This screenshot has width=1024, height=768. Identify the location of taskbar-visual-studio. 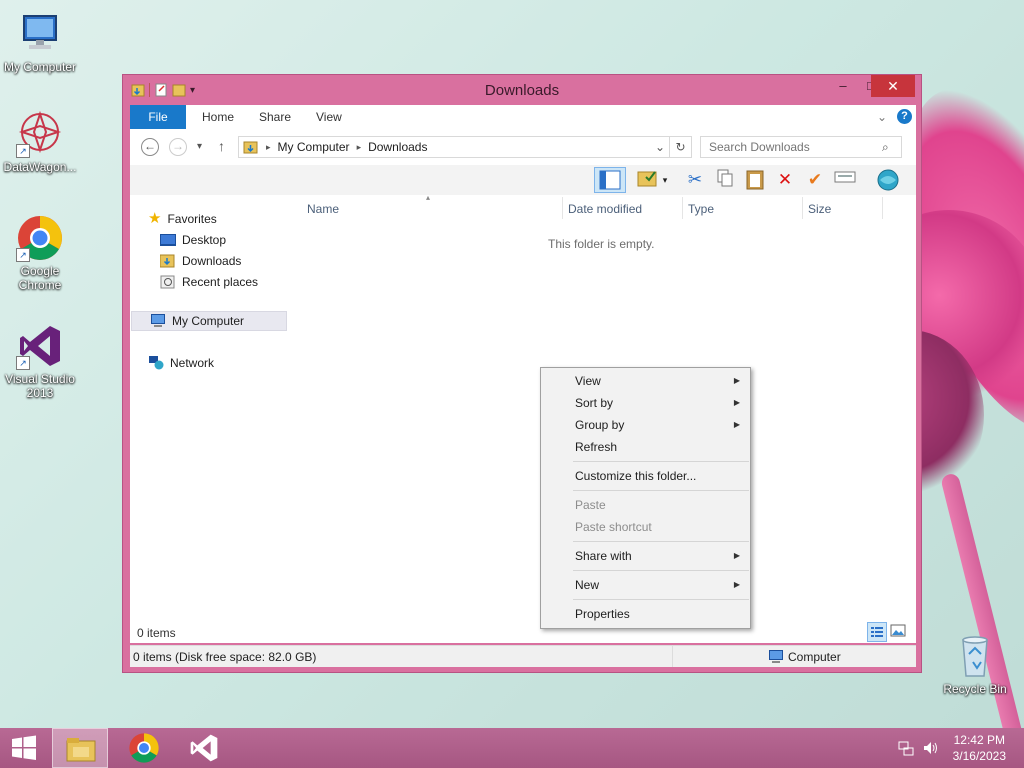
(204, 748).